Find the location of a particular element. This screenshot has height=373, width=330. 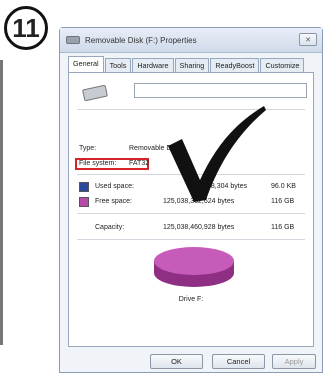

free-space-swatch is located at coordinates (84, 202).